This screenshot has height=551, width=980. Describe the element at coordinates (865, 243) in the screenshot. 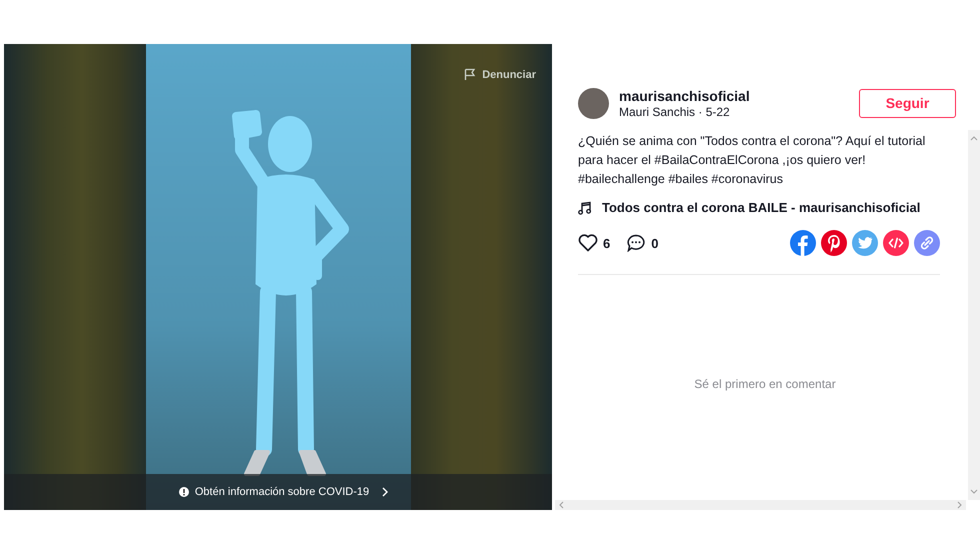

I see `twitter-share-icon` at that location.